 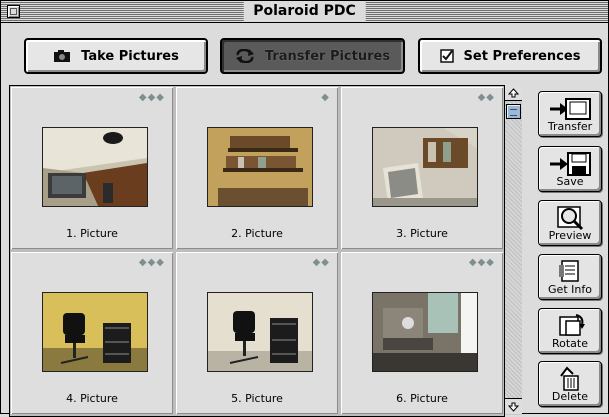 What do you see at coordinates (570, 109) in the screenshot?
I see `transfer-icon` at bounding box center [570, 109].